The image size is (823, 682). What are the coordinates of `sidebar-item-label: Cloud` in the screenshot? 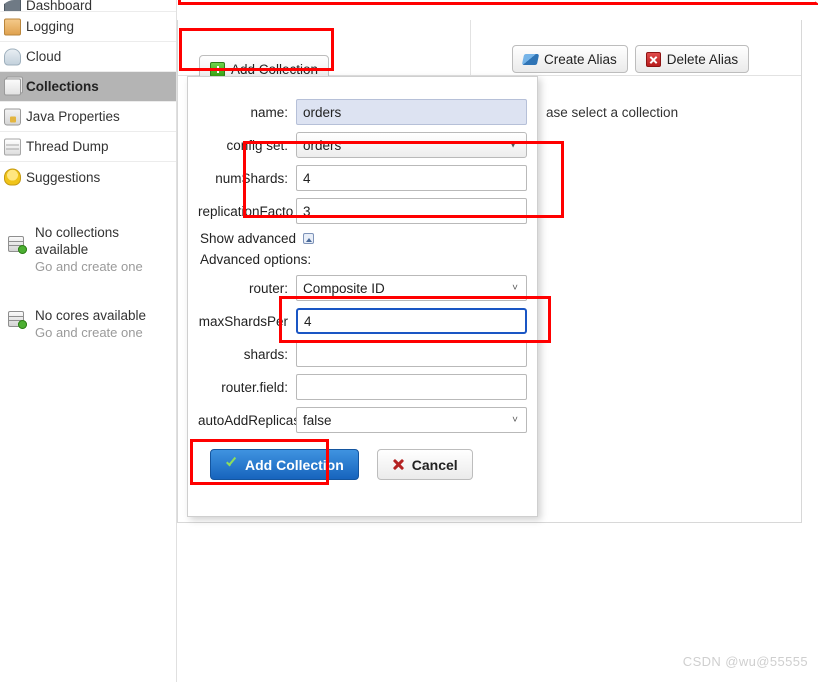 It's located at (44, 56).